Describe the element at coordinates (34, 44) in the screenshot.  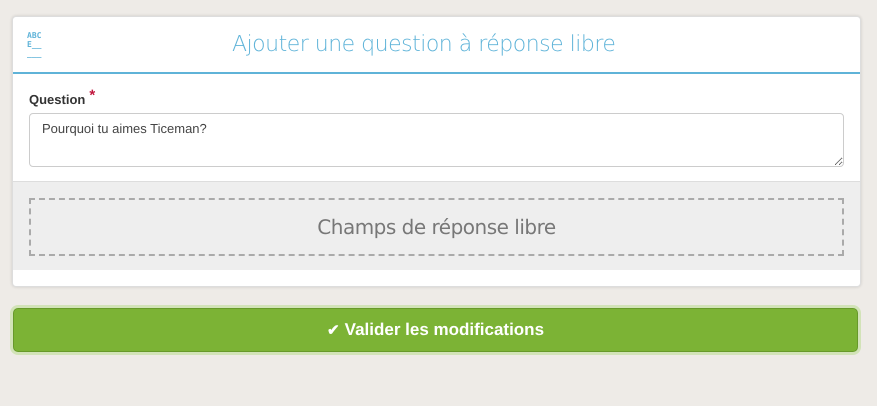
I see `text-lines-icon: ABC E__ ___` at that location.